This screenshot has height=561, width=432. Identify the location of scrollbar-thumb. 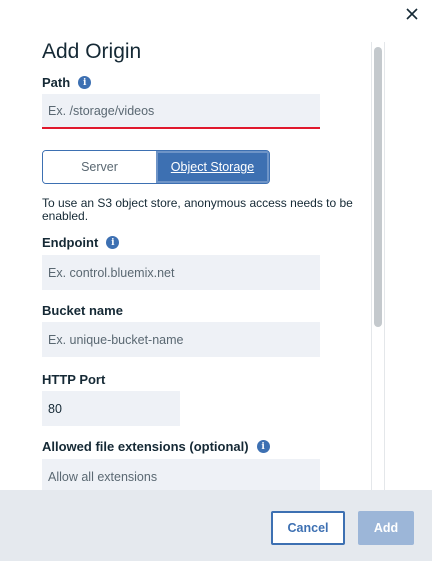
(378, 187).